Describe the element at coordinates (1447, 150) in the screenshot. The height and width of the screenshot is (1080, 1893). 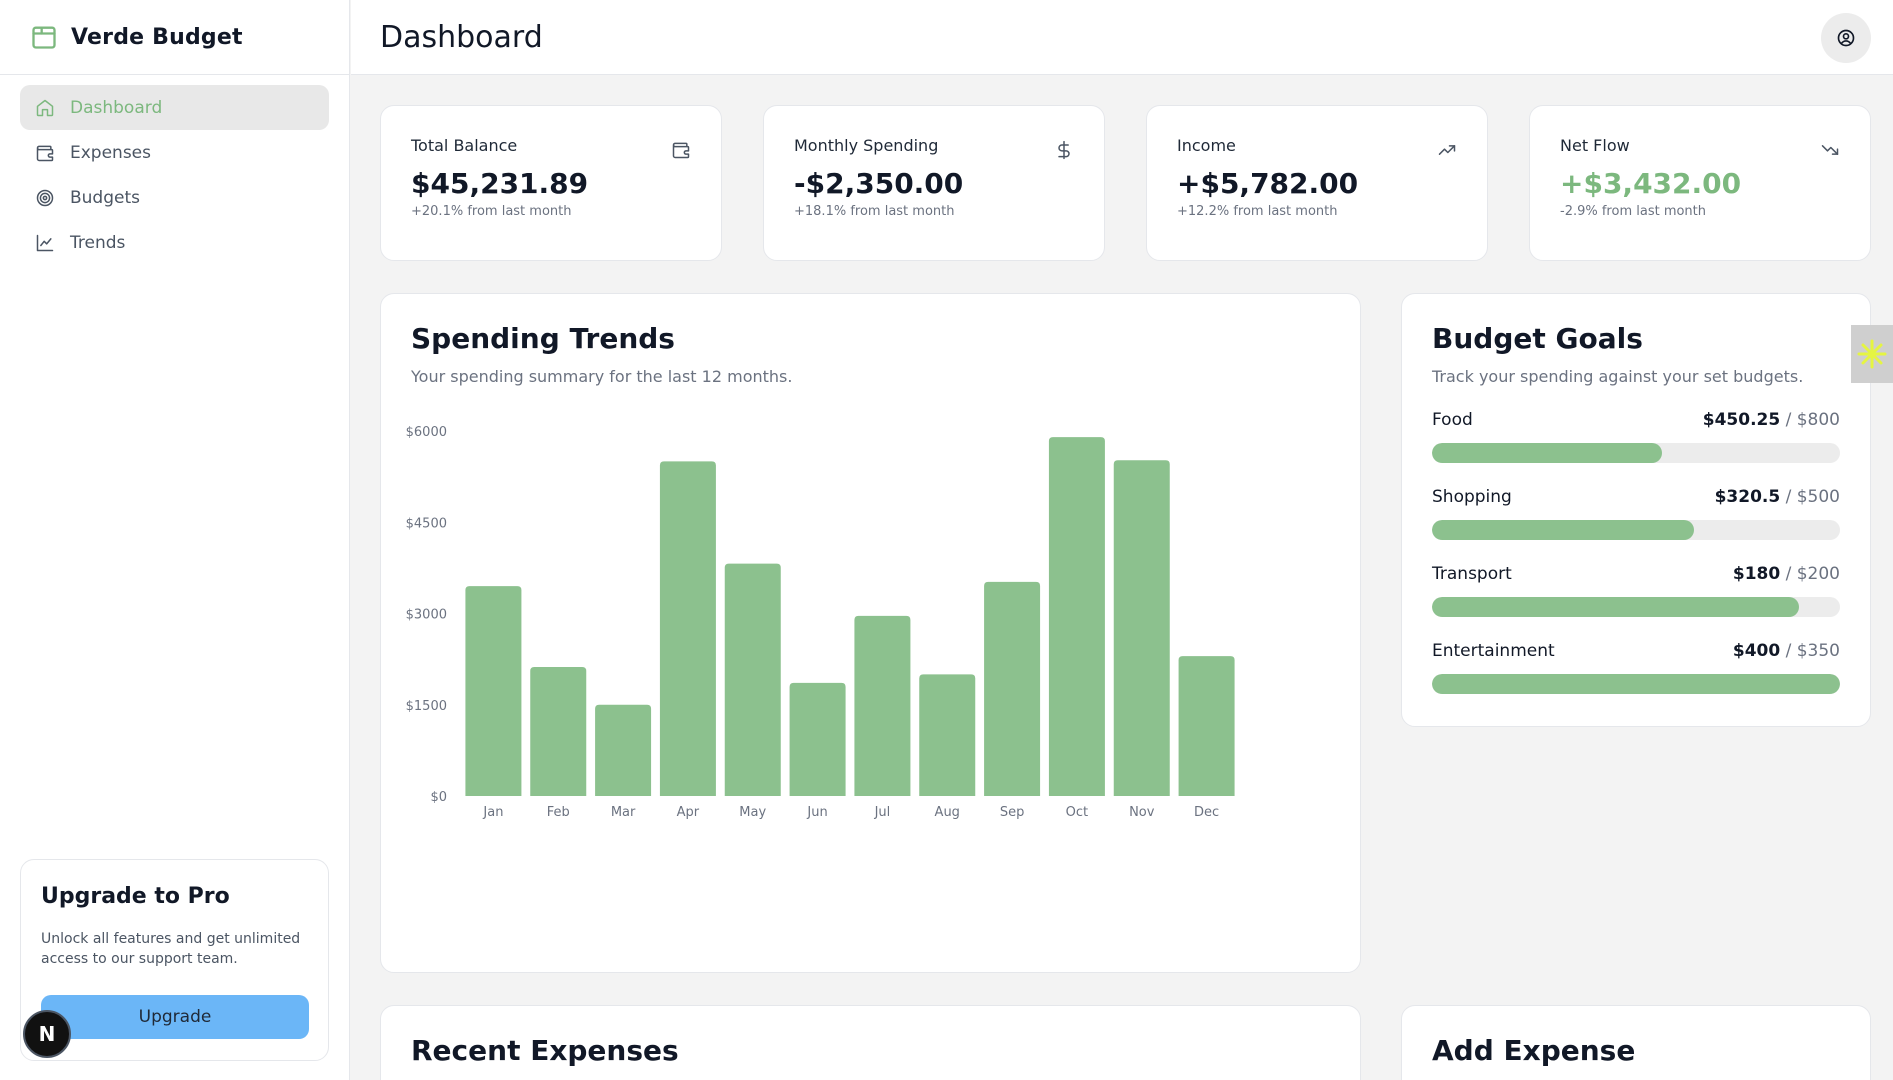
I see `trending-up-icon` at that location.